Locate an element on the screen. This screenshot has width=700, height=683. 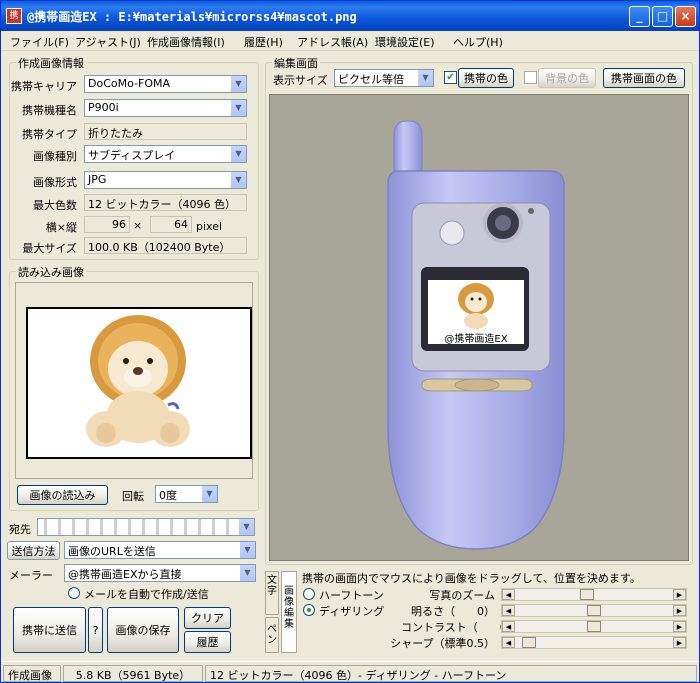
zoom-slider: ◀ ▶ is located at coordinates (594, 594).